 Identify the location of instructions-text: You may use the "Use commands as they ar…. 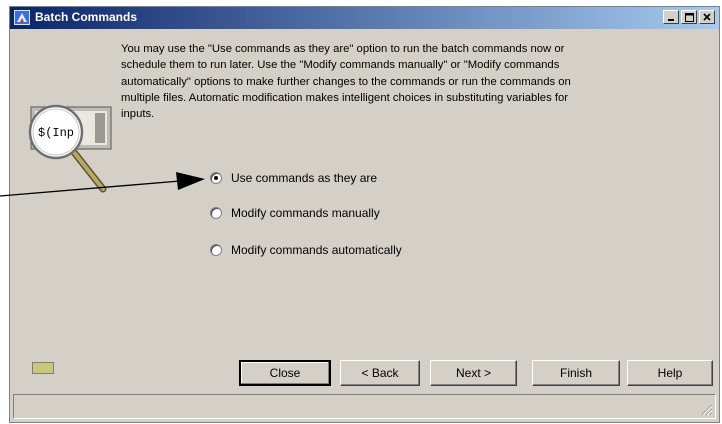
(346, 82).